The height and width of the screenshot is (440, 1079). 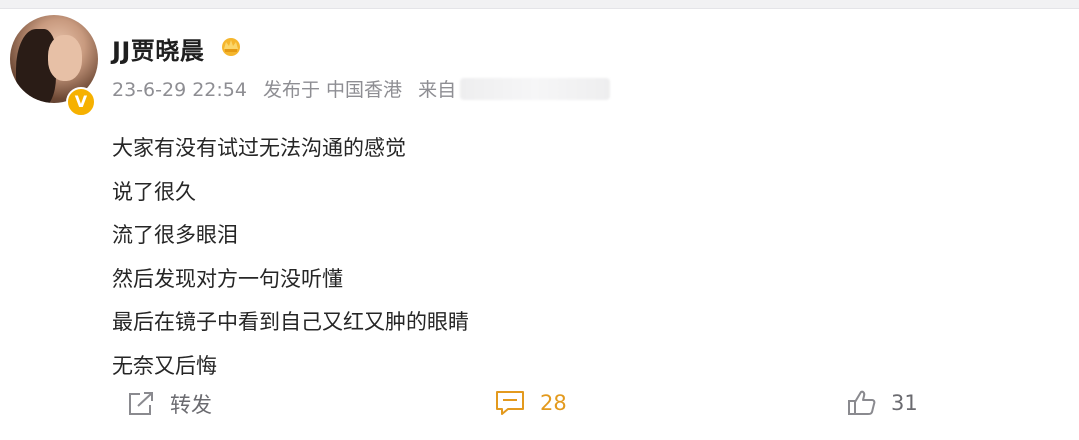 What do you see at coordinates (141, 403) in the screenshot?
I see `share-icon` at bounding box center [141, 403].